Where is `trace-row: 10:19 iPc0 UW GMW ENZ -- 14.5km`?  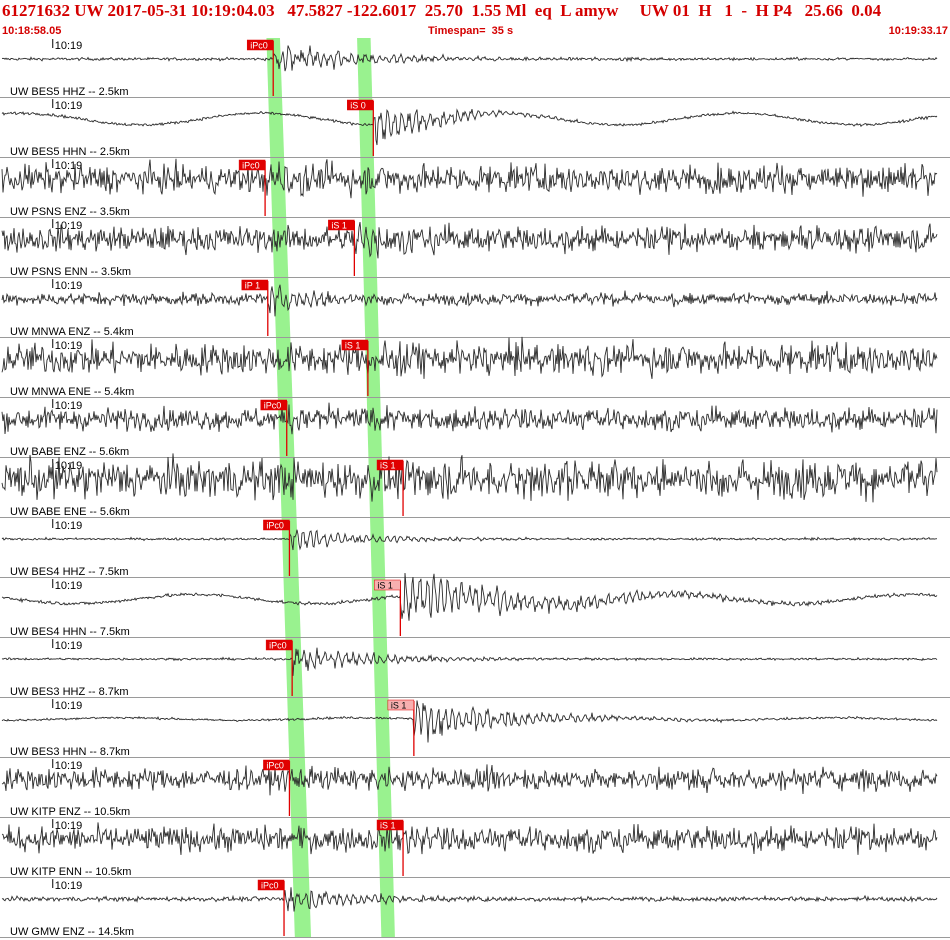
trace-row: 10:19 iPc0 UW GMW ENZ -- 14.5km is located at coordinates (475, 908).